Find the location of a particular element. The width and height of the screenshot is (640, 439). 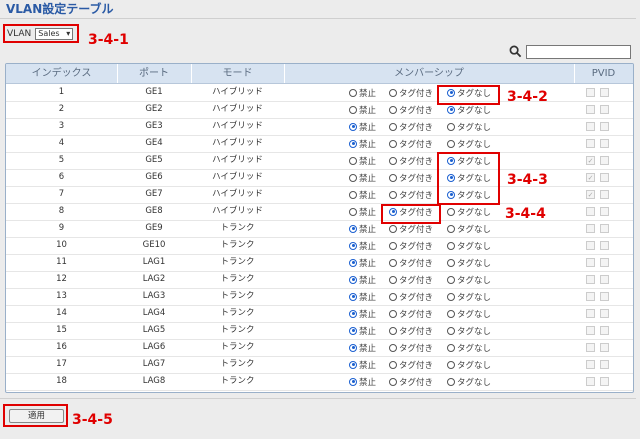

search-icon is located at coordinates (515, 51).